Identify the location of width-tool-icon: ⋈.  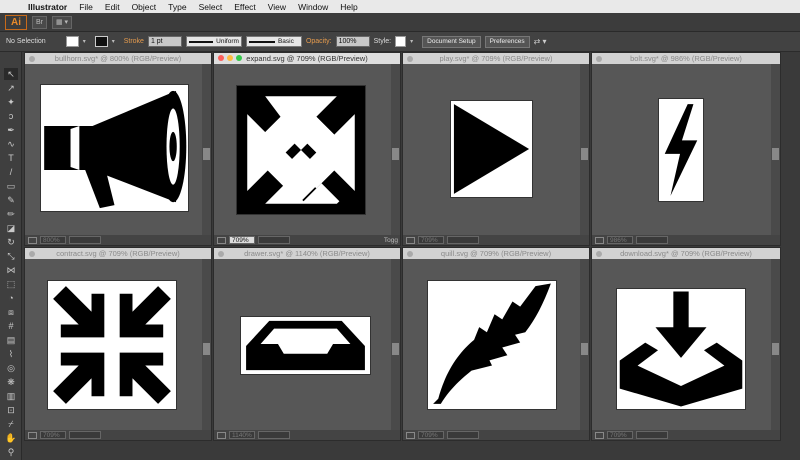
(11, 270).